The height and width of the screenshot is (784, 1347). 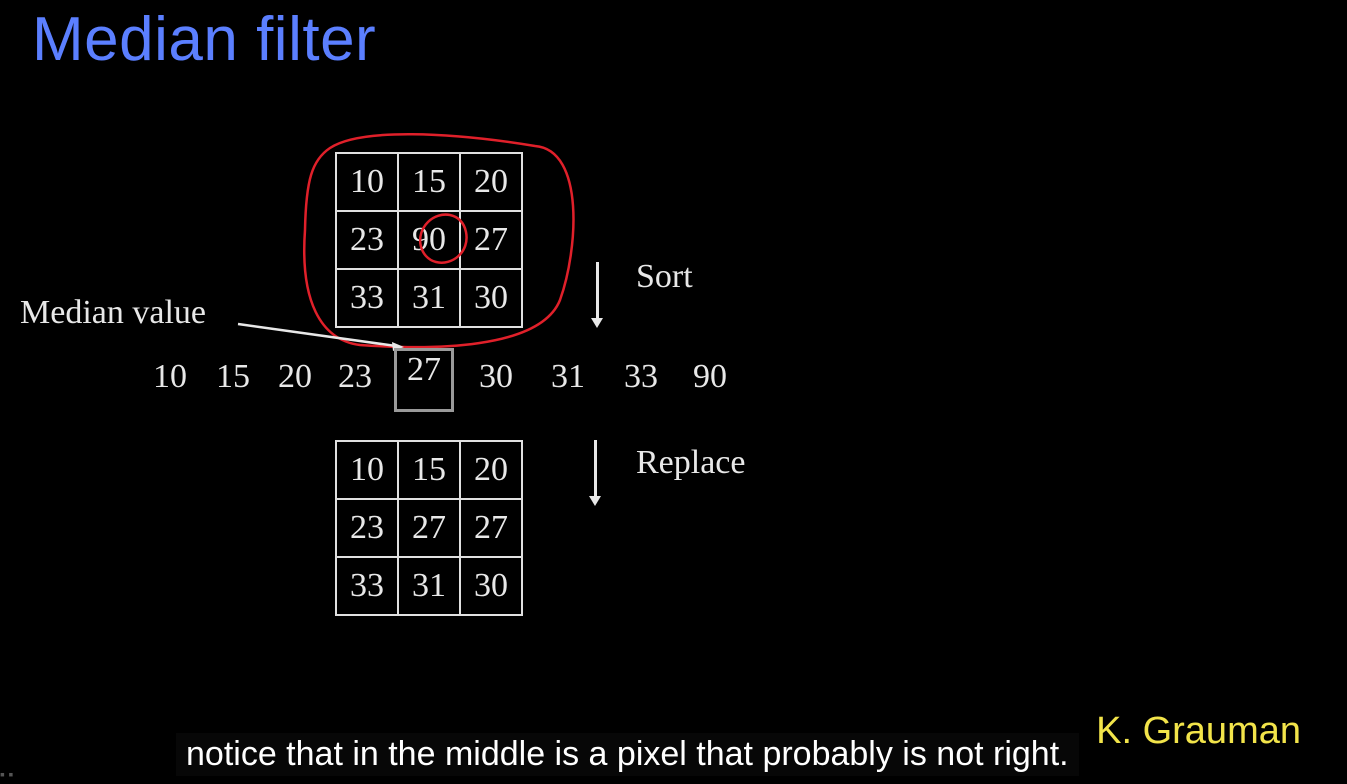 What do you see at coordinates (491, 586) in the screenshot?
I see `output-grid-cell: 30` at bounding box center [491, 586].